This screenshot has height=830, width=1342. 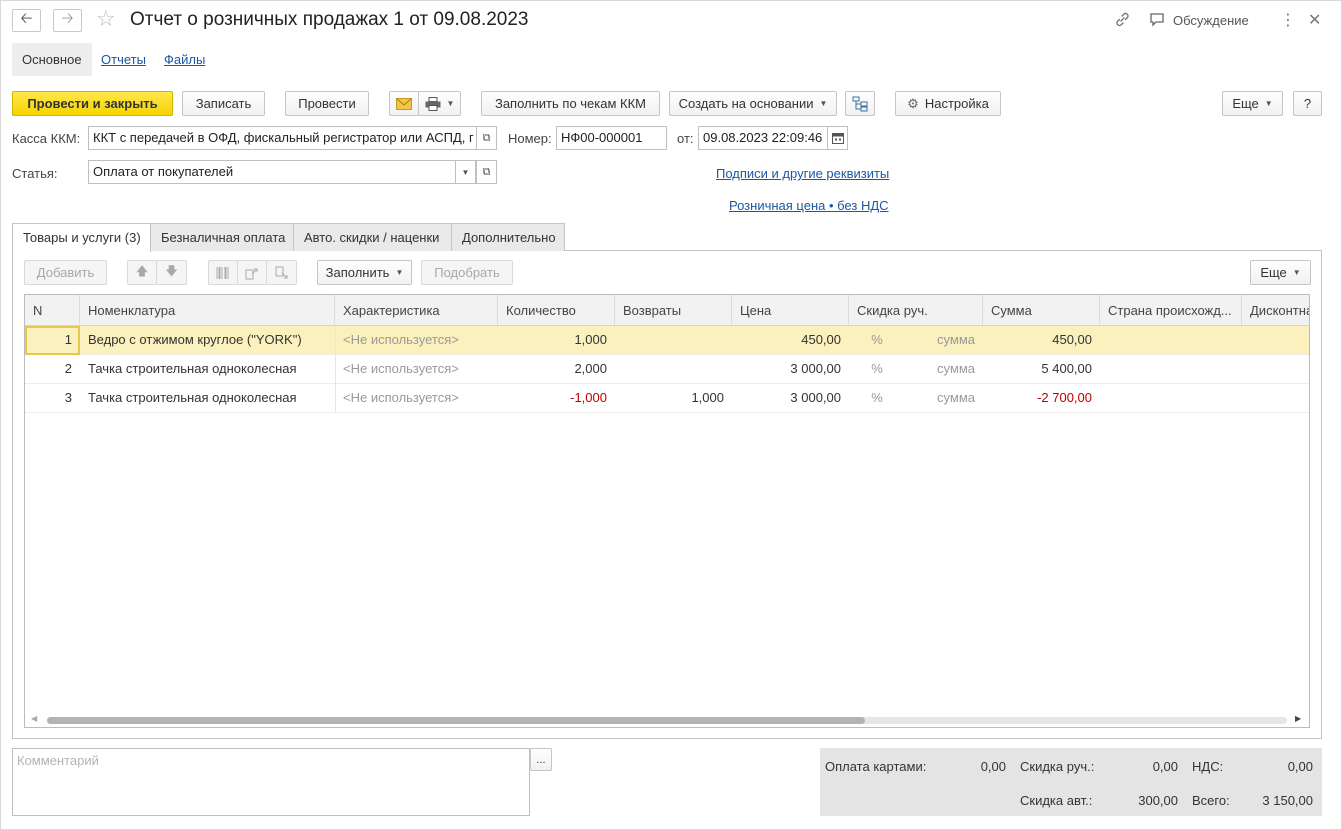 I want to click on create-based-button: Создать на основании ▼, so click(x=753, y=103).